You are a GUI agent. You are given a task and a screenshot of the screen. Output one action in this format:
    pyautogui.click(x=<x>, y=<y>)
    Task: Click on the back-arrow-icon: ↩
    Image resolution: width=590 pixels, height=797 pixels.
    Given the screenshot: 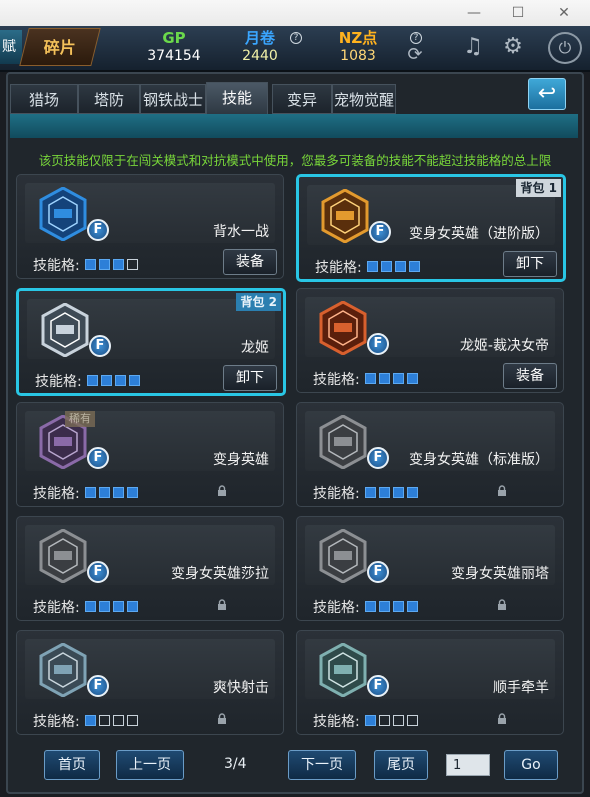 What is the action you would take?
    pyautogui.click(x=547, y=93)
    